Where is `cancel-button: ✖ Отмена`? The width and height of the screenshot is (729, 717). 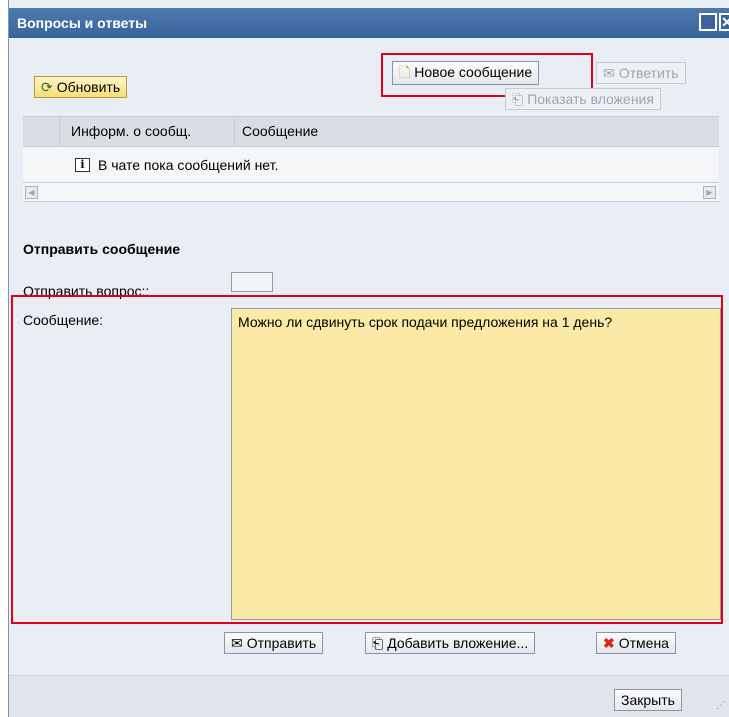 cancel-button: ✖ Отмена is located at coordinates (636, 643).